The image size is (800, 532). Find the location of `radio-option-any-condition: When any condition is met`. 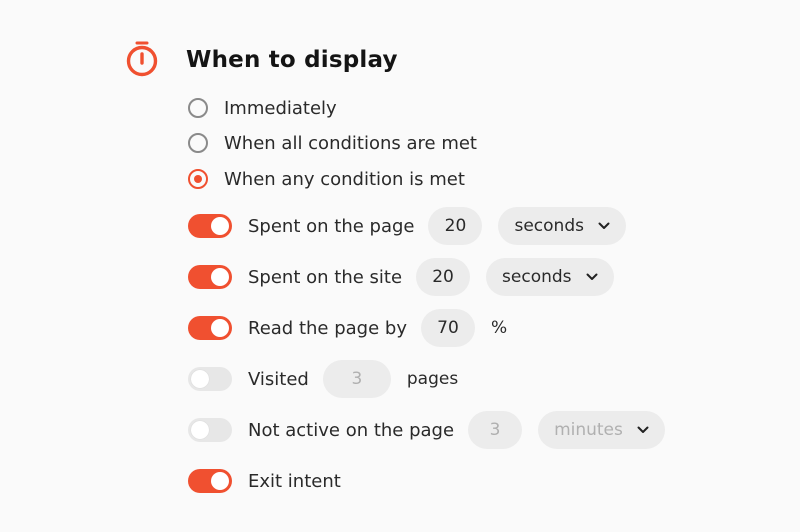

radio-option-any-condition: When any condition is met is located at coordinates (326, 179).